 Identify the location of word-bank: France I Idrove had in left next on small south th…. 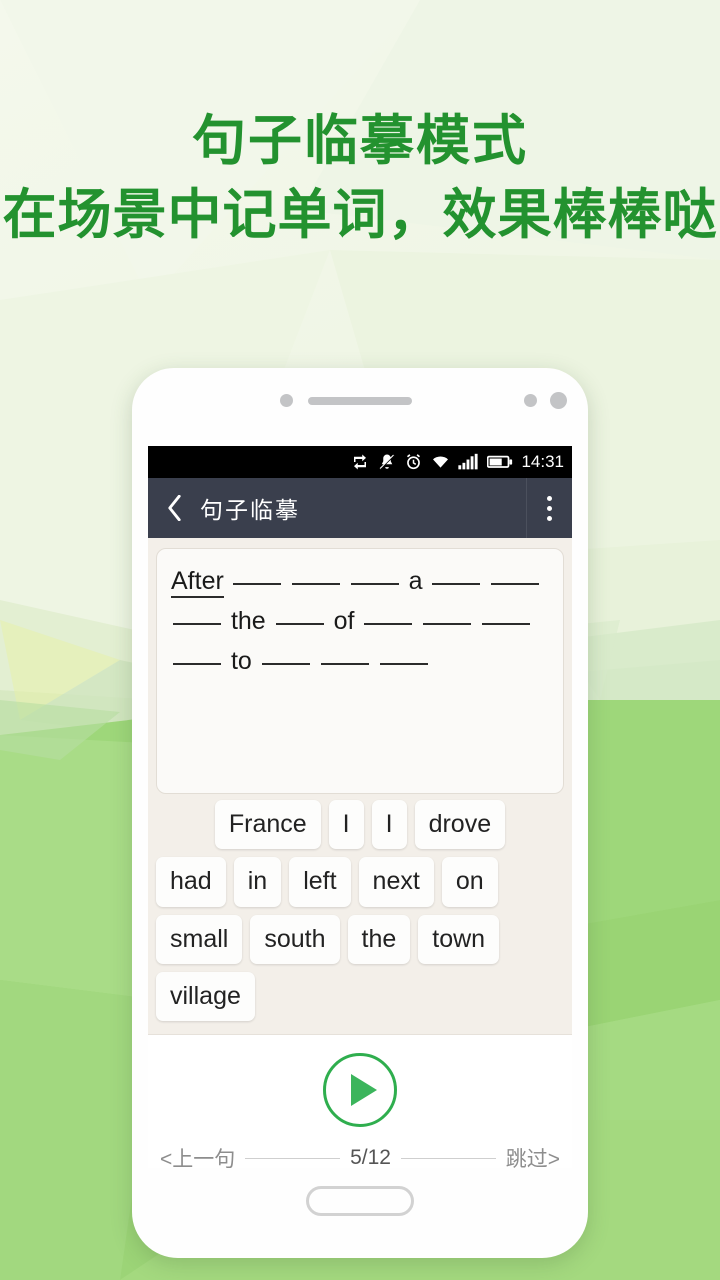
(360, 914).